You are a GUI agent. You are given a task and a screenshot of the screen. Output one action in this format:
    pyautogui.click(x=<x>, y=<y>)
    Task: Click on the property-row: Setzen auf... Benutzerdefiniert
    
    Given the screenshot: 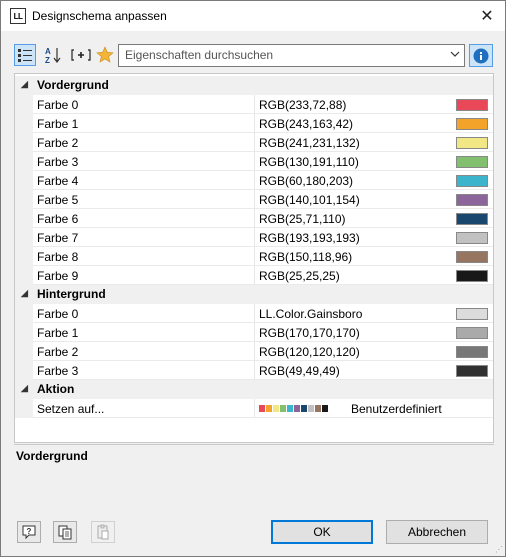 What is the action you would take?
    pyautogui.click(x=254, y=408)
    